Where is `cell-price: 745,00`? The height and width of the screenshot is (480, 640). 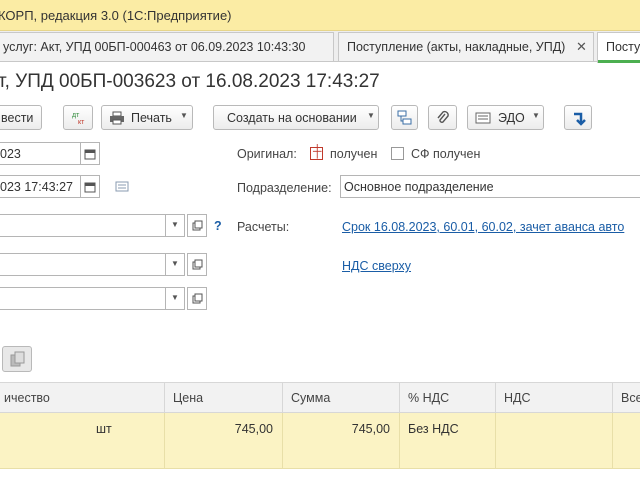
cell-price: 745,00 is located at coordinates (223, 441).